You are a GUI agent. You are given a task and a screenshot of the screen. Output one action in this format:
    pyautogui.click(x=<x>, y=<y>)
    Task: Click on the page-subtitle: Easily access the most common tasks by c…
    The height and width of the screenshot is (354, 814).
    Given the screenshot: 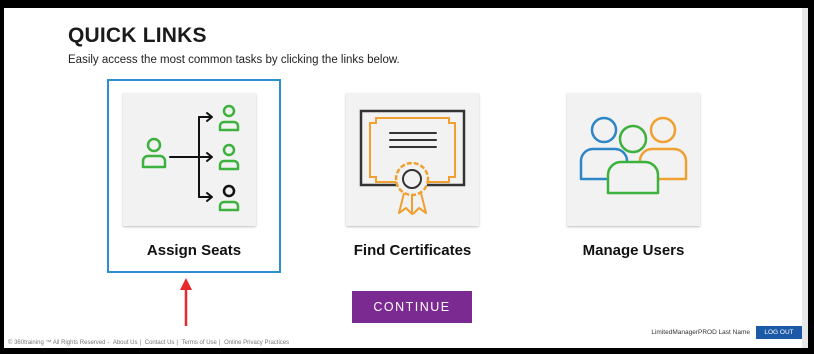 What is the action you would take?
    pyautogui.click(x=234, y=60)
    